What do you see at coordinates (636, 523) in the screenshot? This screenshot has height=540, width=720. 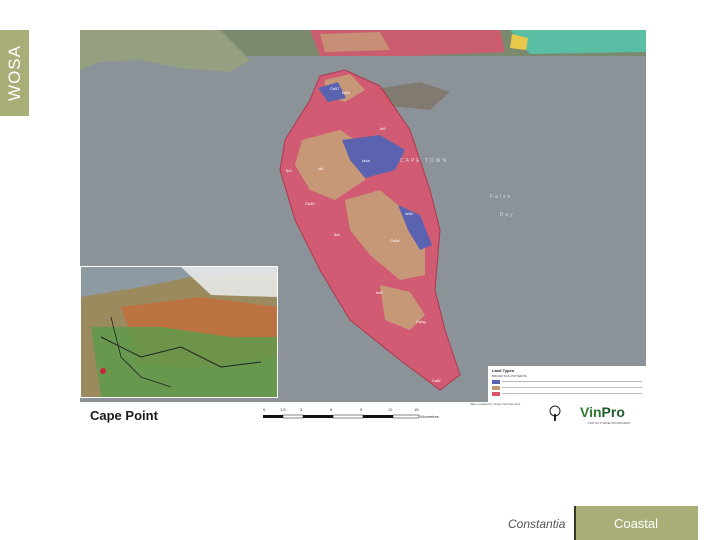 I see `coastal-button: Coastal` at bounding box center [636, 523].